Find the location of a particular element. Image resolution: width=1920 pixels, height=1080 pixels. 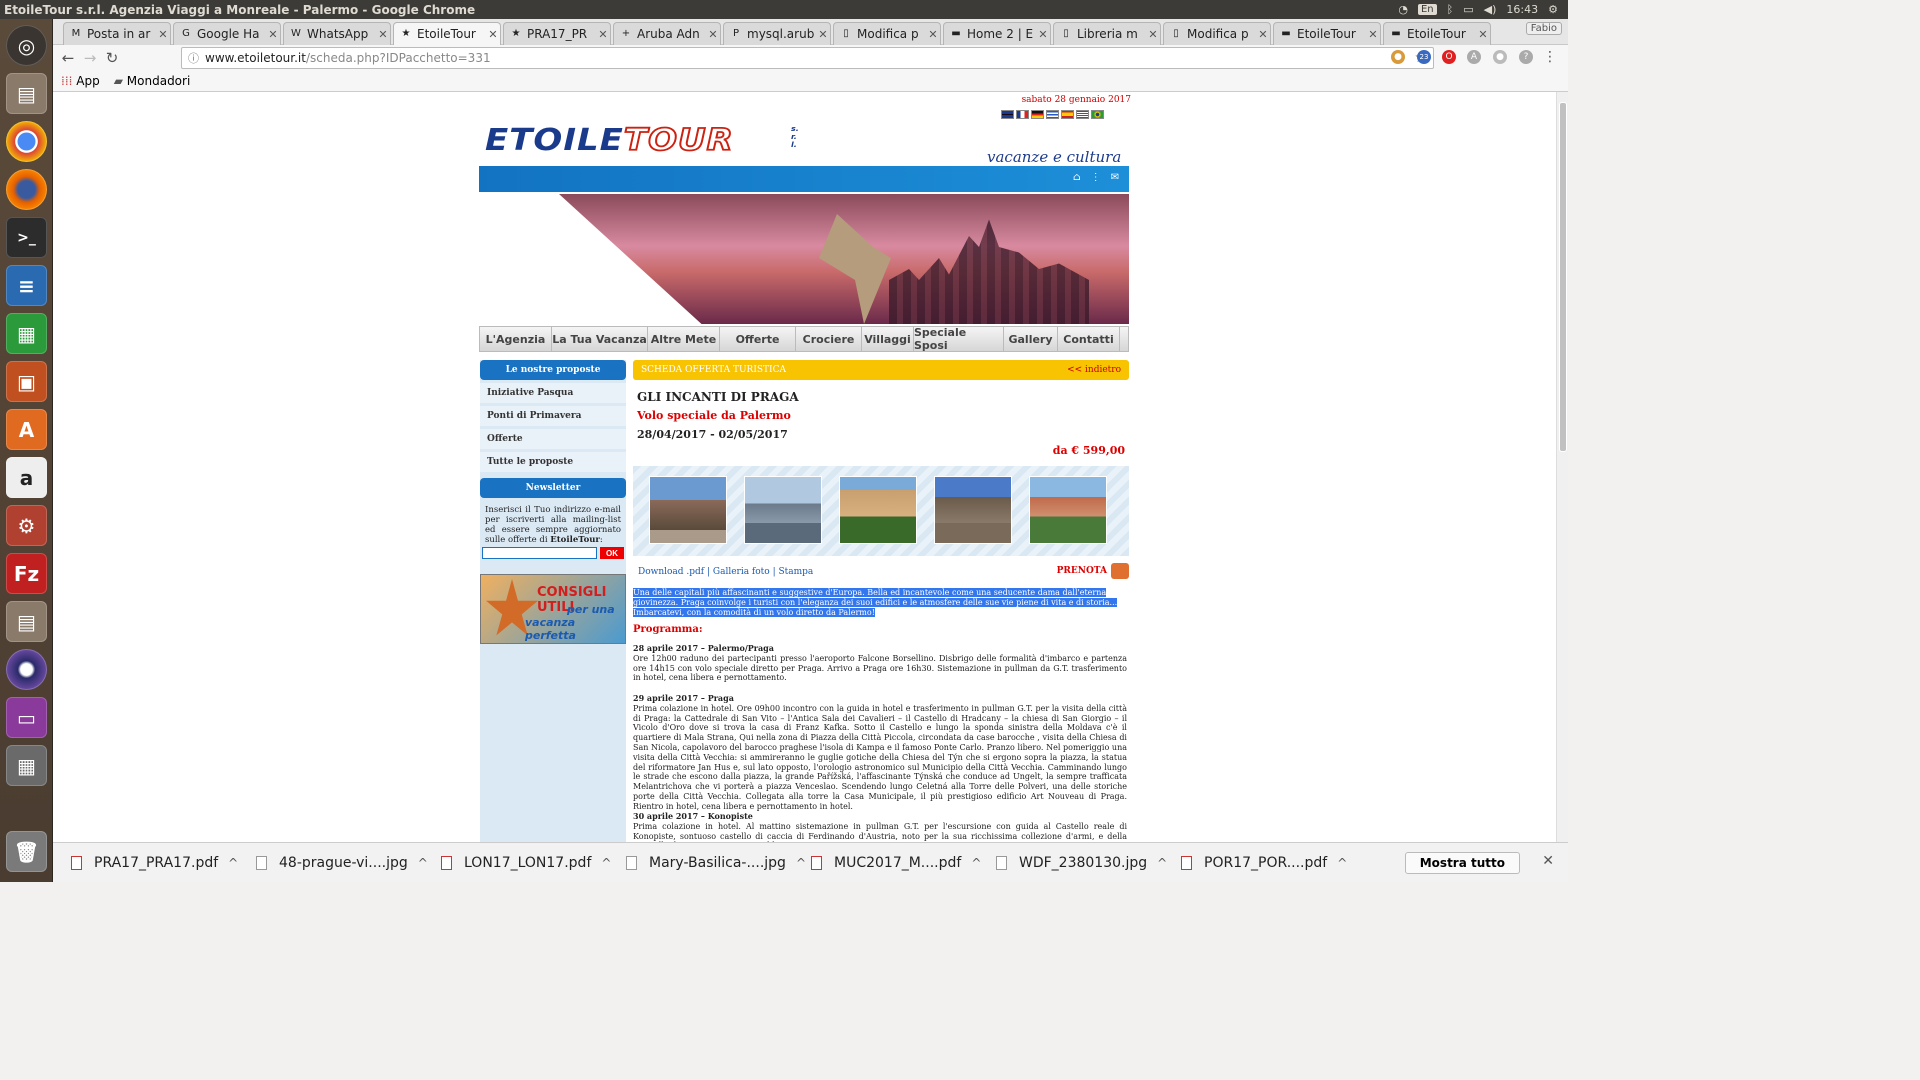

back-arrow-icon: ← is located at coordinates (68, 58).